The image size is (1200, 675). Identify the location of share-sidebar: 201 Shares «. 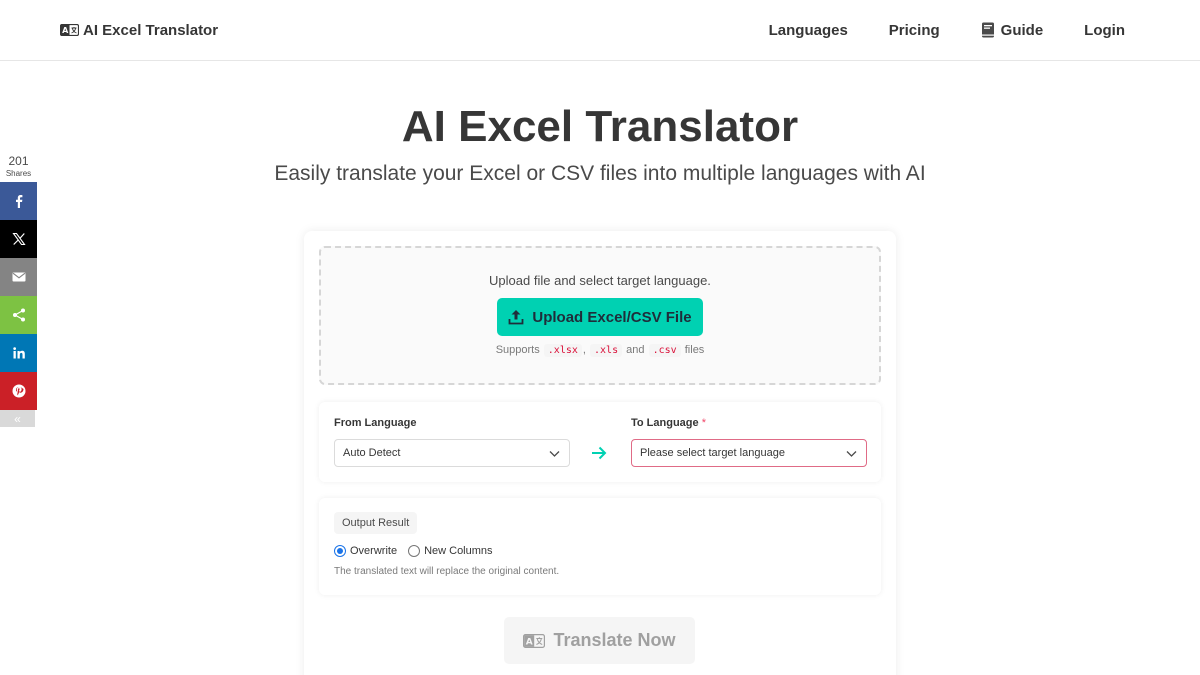
(18, 290).